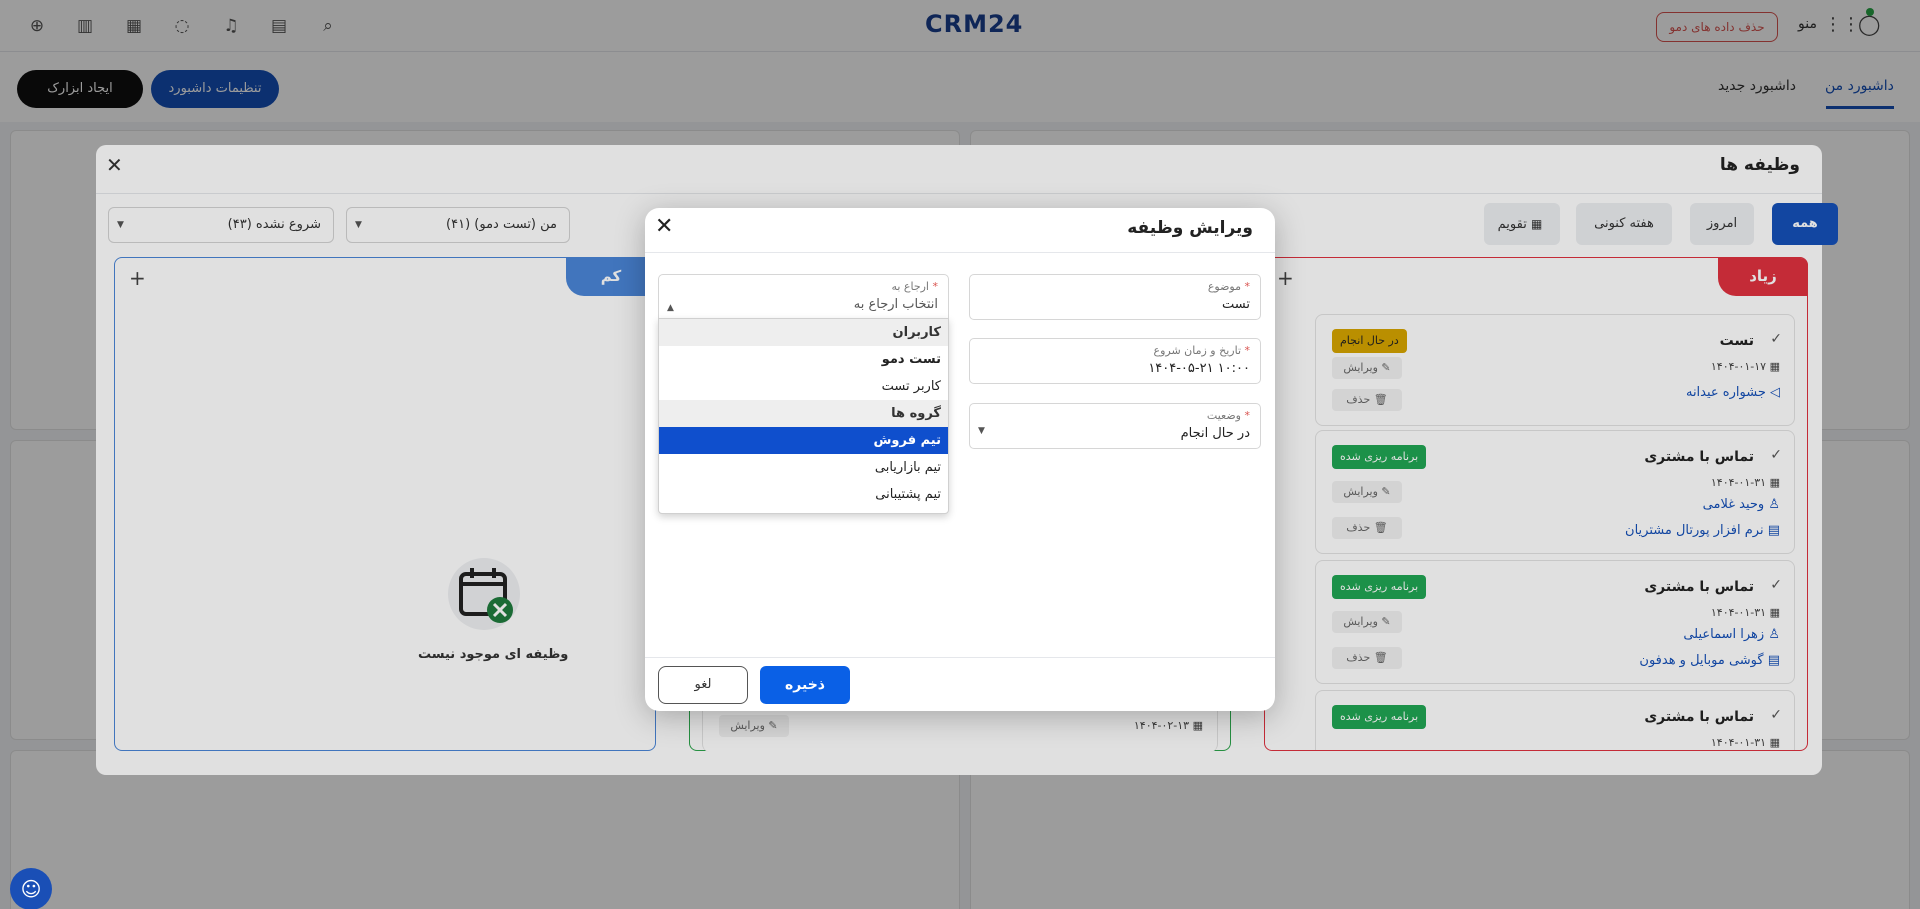 The width and height of the screenshot is (1920, 909). Describe the element at coordinates (703, 685) in the screenshot. I see `cancel-button: لغو` at that location.